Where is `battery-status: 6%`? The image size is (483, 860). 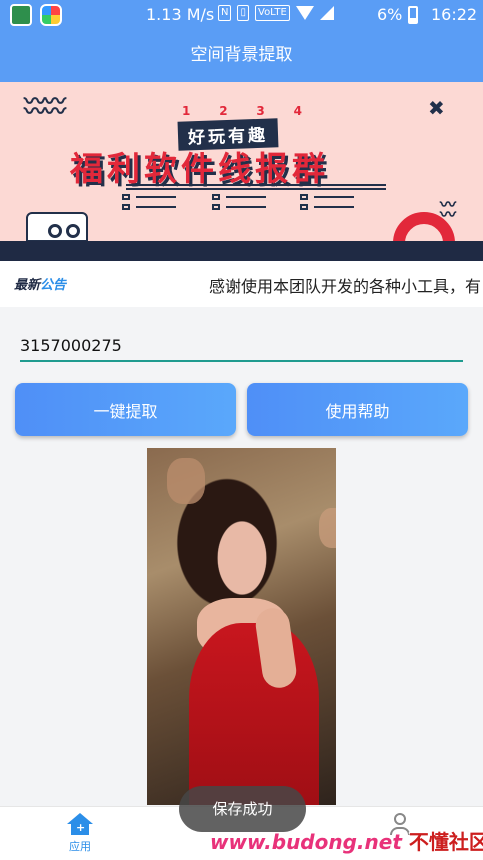 battery-status: 6% is located at coordinates (398, 14).